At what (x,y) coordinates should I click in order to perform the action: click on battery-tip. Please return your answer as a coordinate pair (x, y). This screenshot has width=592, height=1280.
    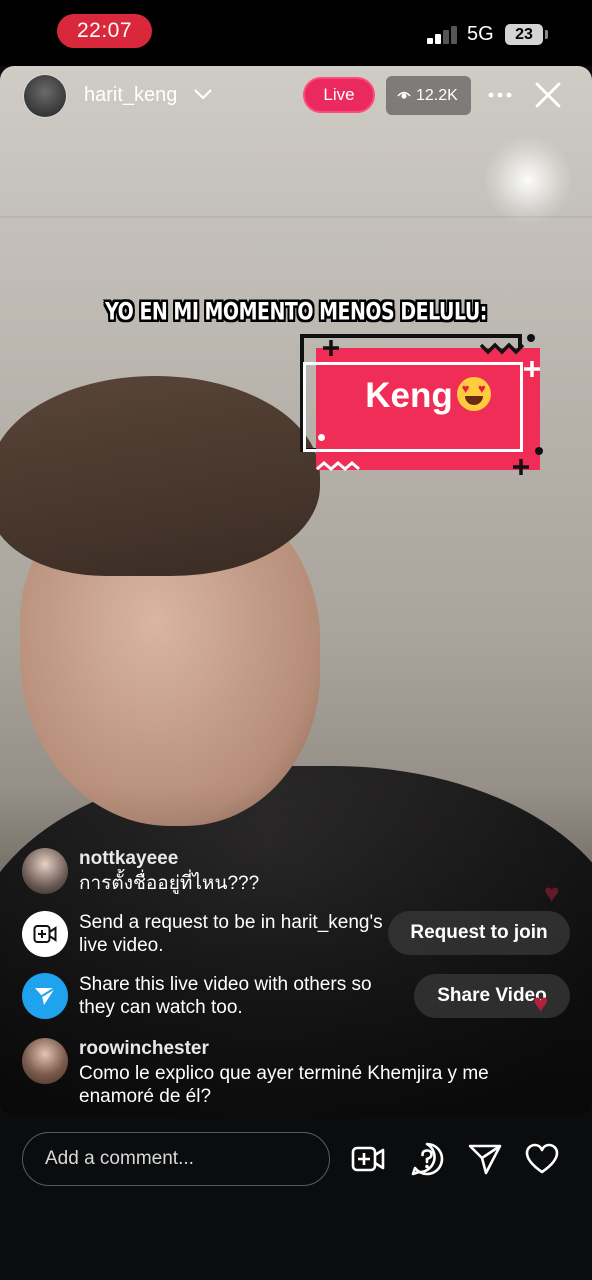
    Looking at the image, I should click on (546, 34).